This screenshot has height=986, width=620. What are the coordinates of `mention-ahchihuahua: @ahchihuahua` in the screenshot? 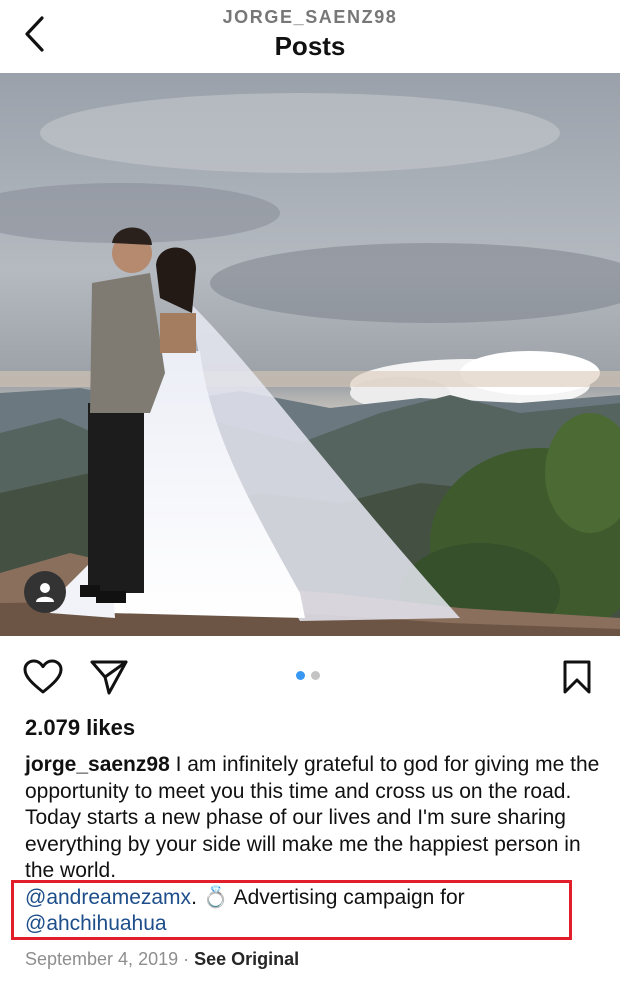 It's located at (96, 923).